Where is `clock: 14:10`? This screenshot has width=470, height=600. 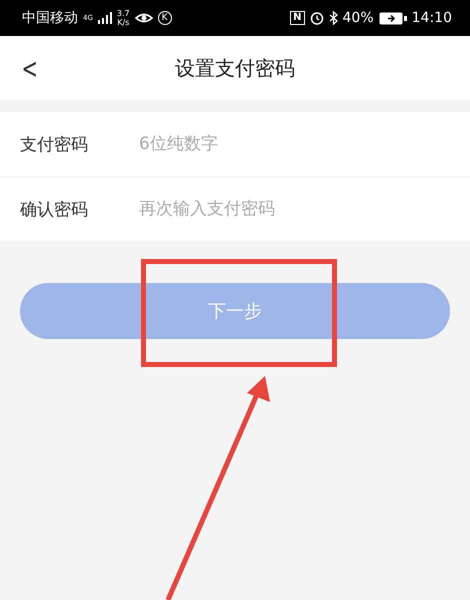 clock: 14:10 is located at coordinates (432, 18).